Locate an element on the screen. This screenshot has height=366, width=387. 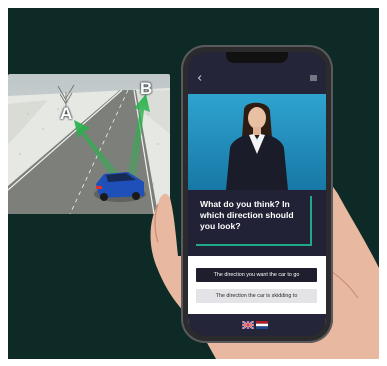
arrow-left-icon is located at coordinates (199, 78).